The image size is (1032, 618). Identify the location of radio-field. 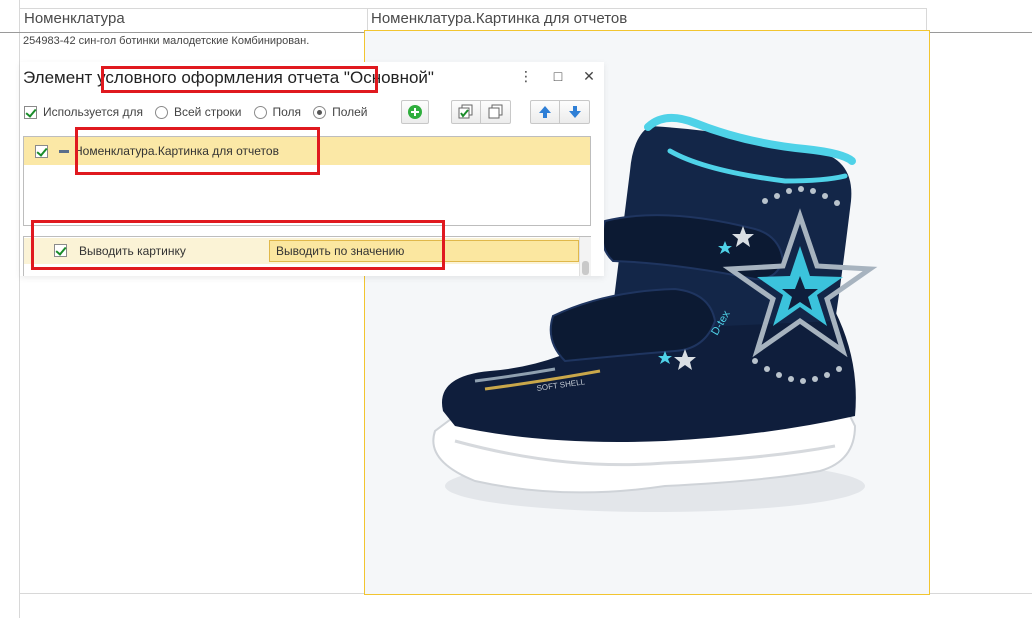
(260, 112).